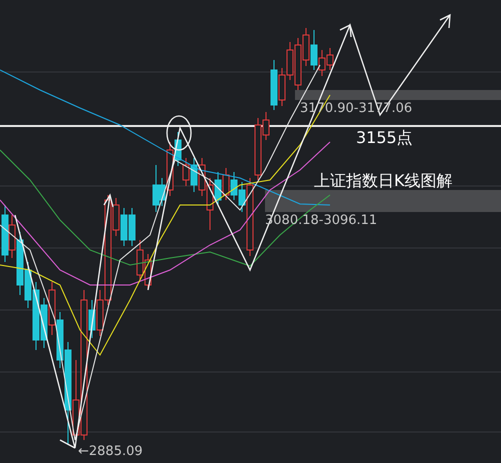 The width and height of the screenshot is (501, 463). I want to click on price-level-label: 3155点, so click(384, 138).